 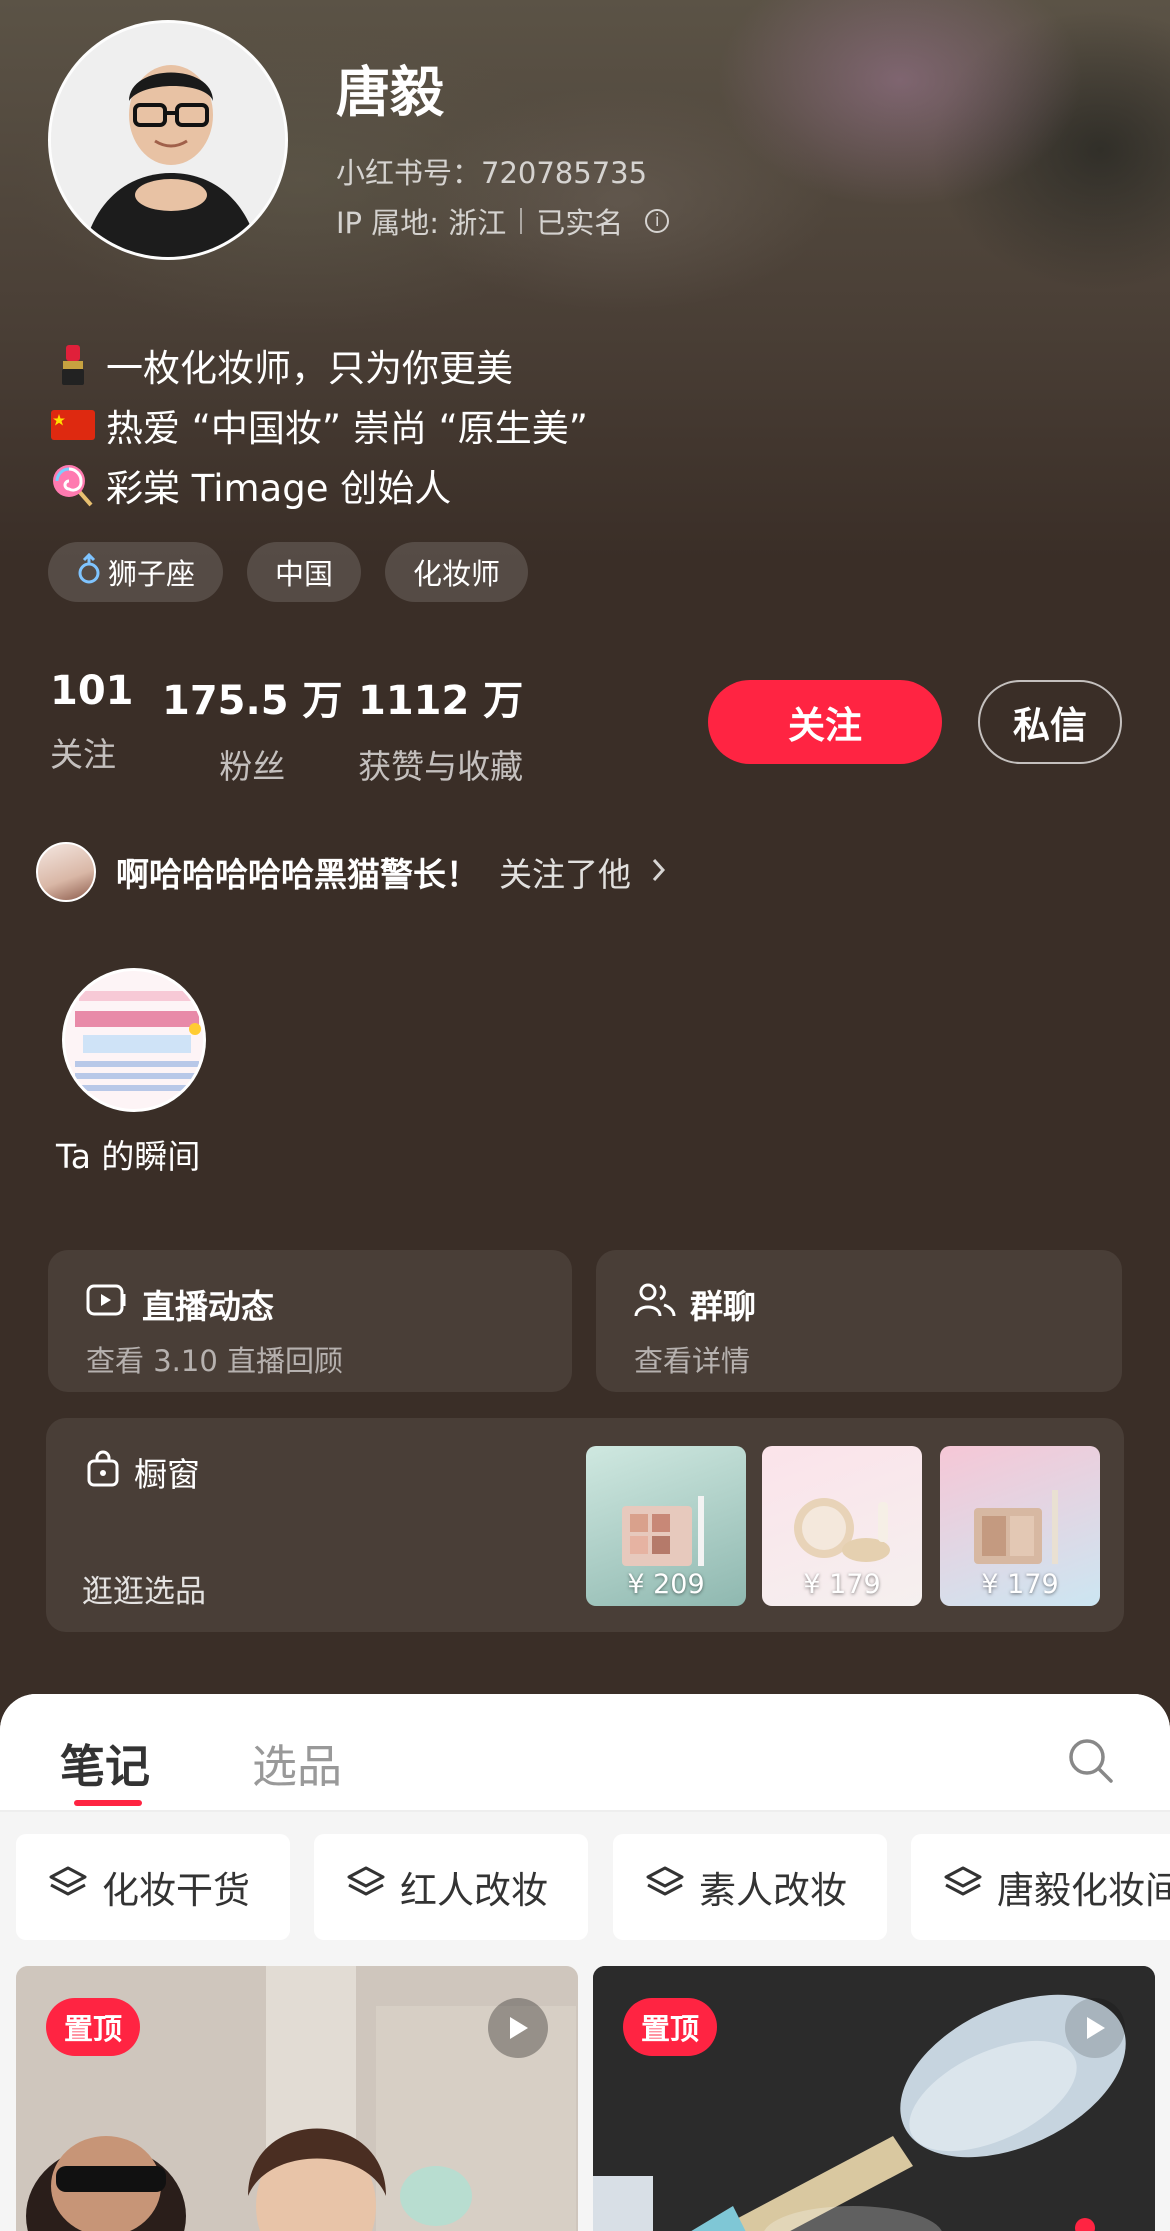 What do you see at coordinates (440, 728) in the screenshot?
I see `stat-likes: 1112 万 获赞与收藏` at bounding box center [440, 728].